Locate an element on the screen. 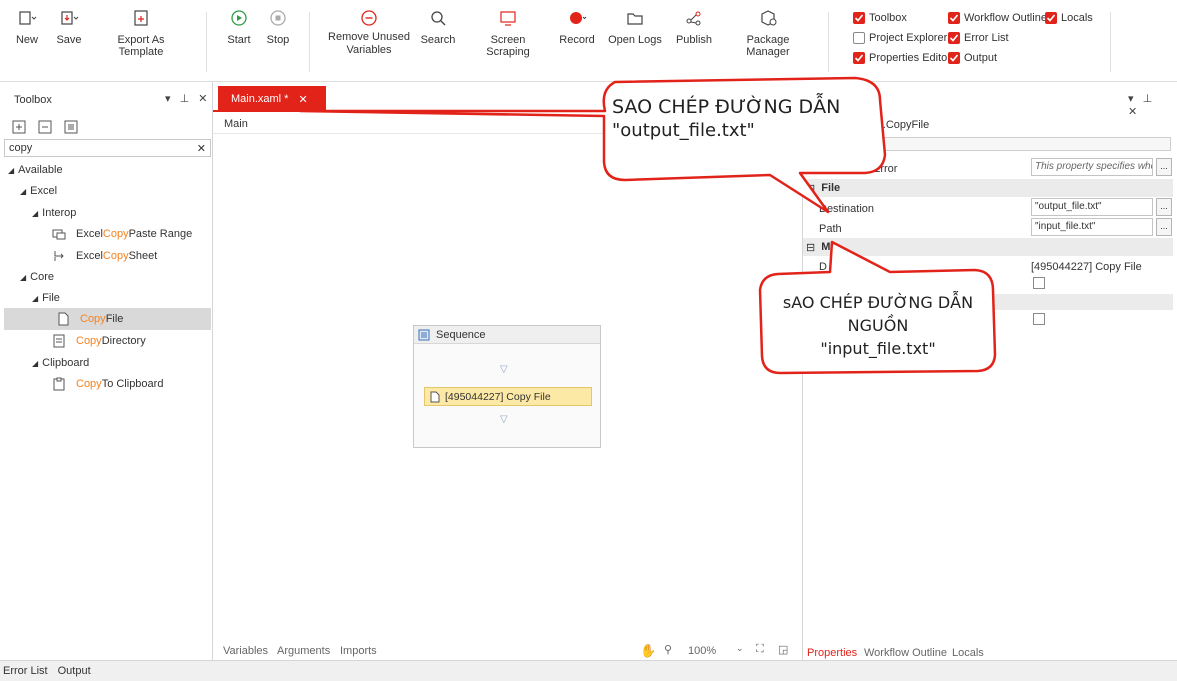  callout-bottom-line3: "input_file.txt" is located at coordinates (878, 348).